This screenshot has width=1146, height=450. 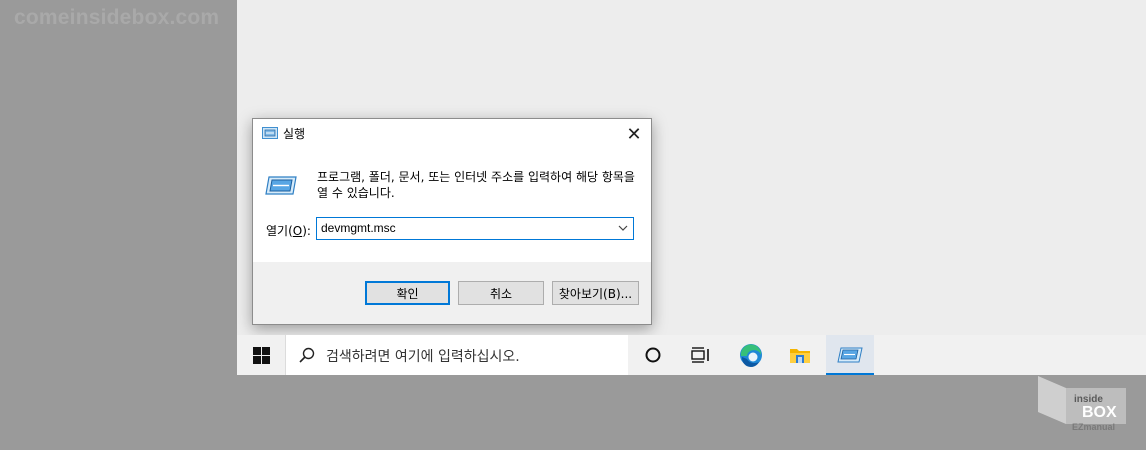 I want to click on open-input-value: devmgmt.msc, so click(x=358, y=228).